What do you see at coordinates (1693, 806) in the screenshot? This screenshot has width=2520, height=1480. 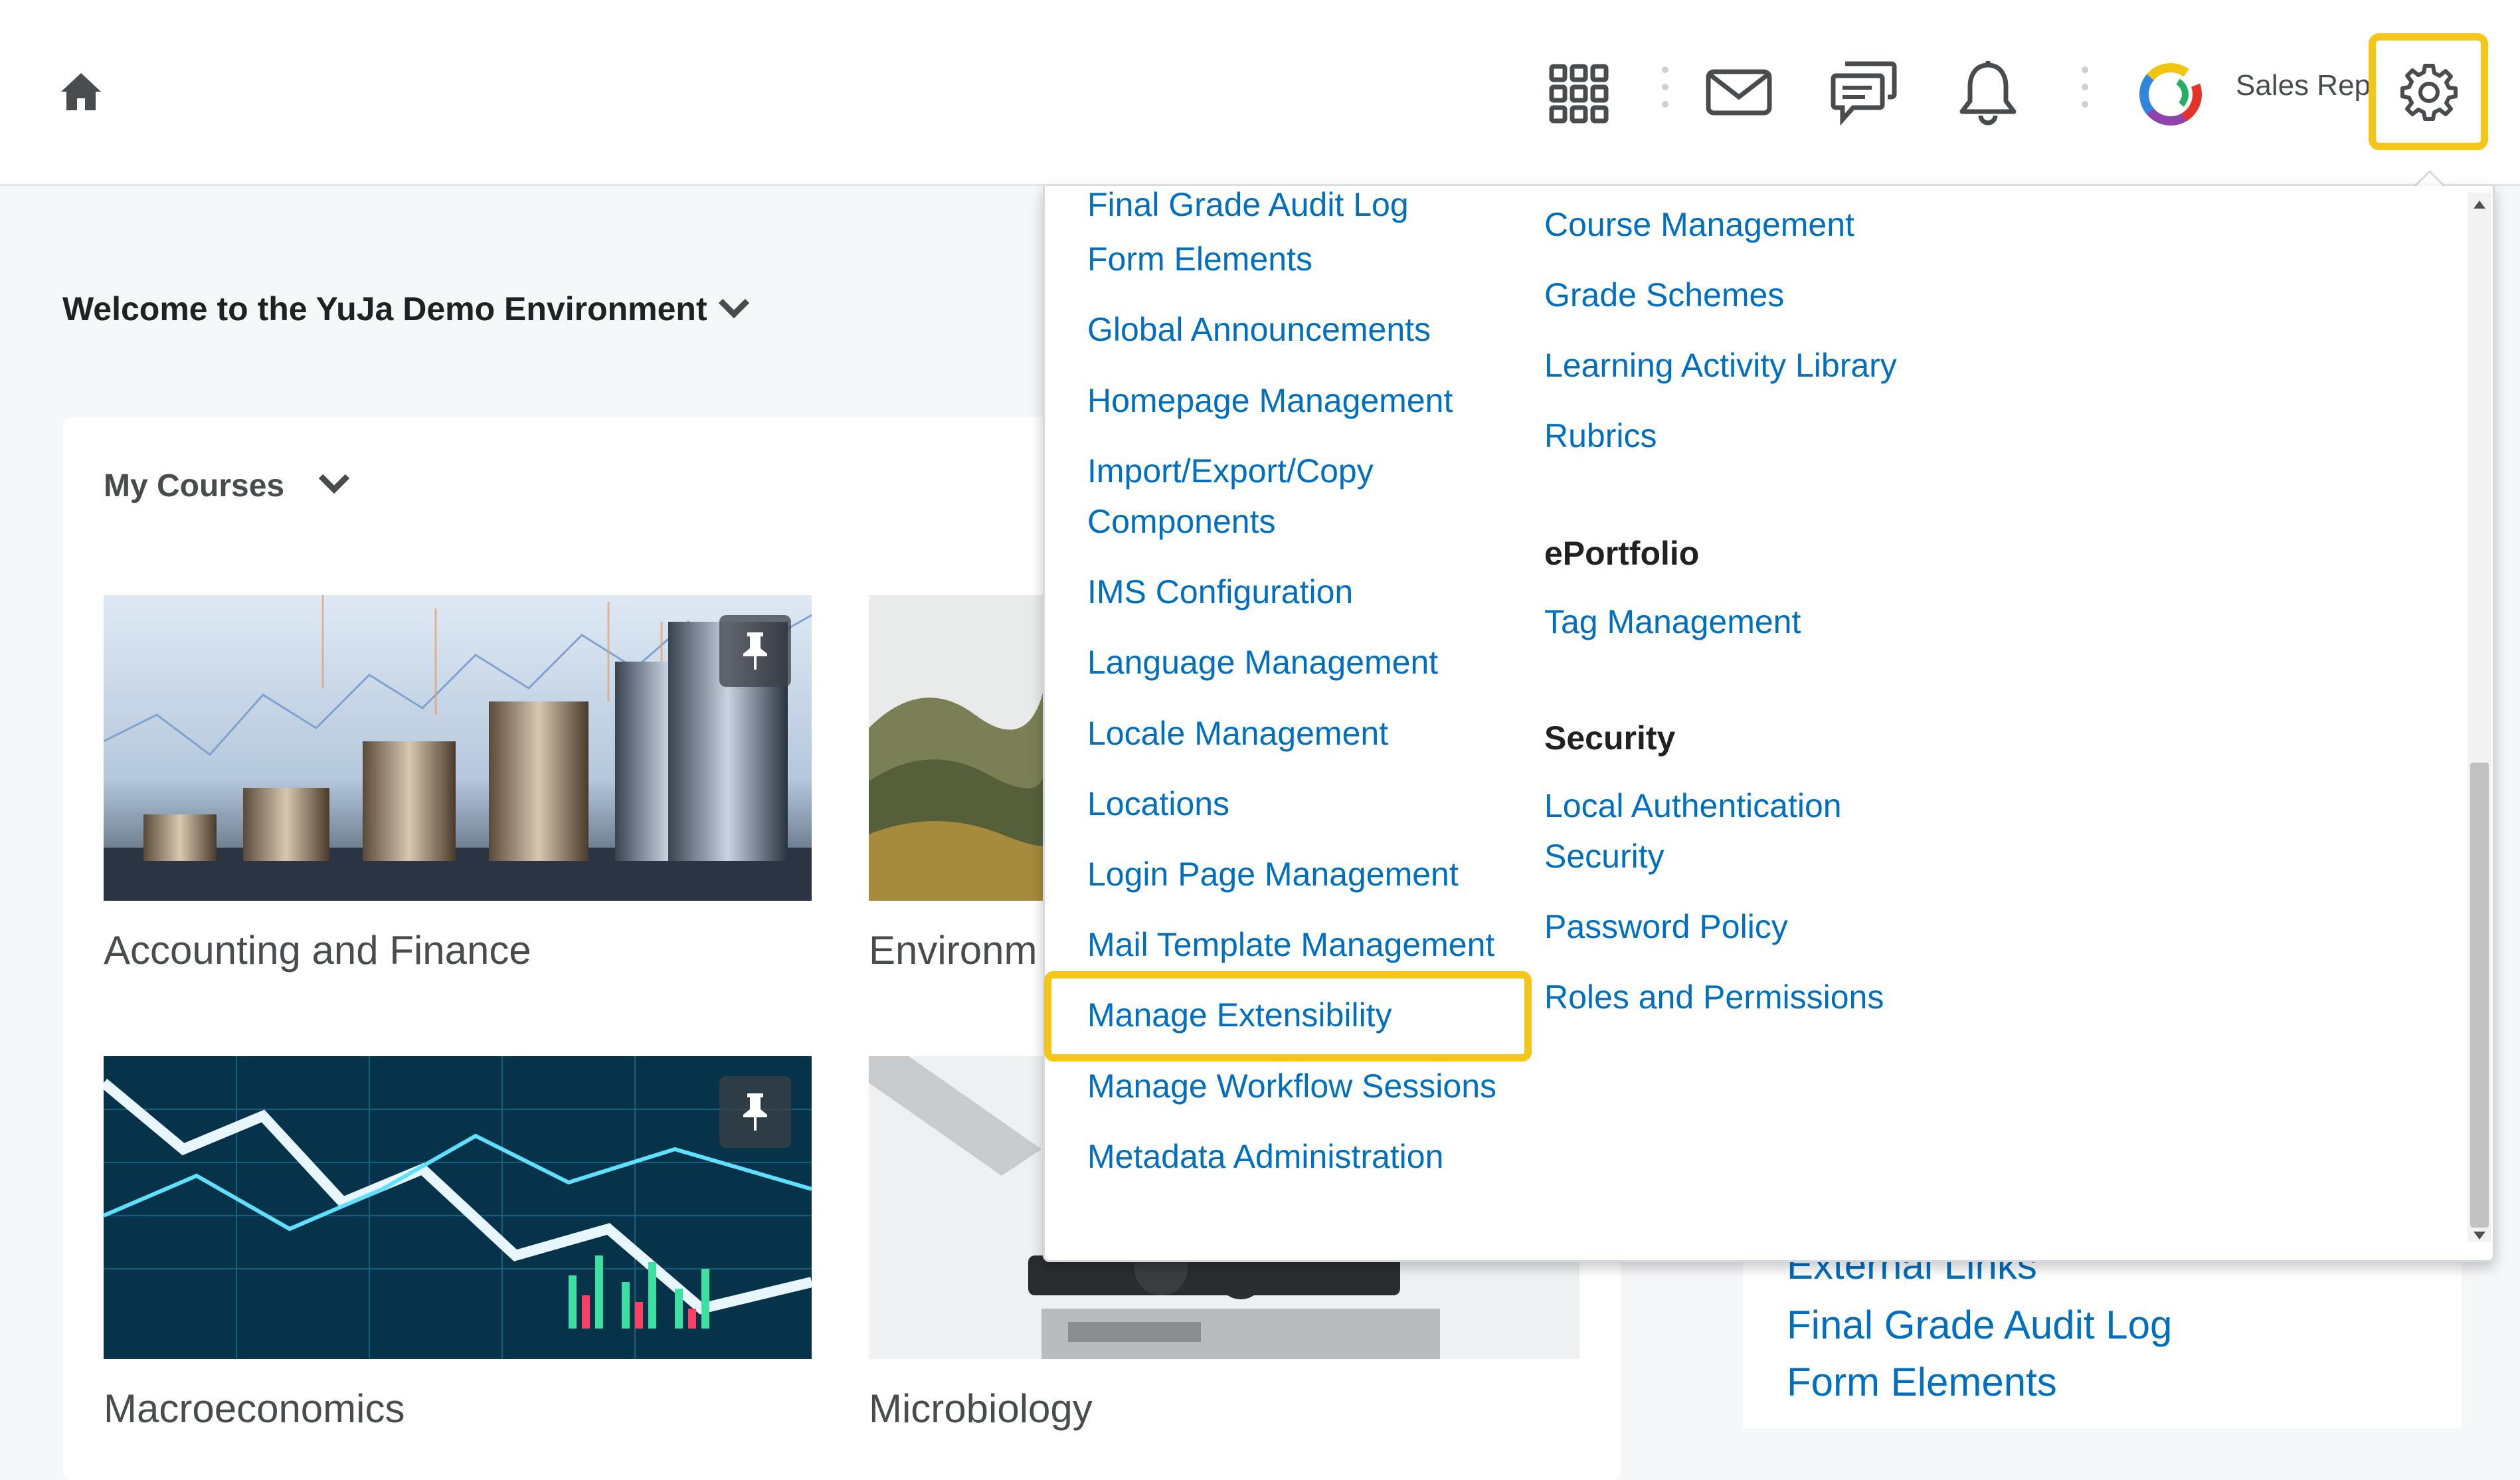 I see `menu-link-local-authentication: Local Authentication` at bounding box center [1693, 806].